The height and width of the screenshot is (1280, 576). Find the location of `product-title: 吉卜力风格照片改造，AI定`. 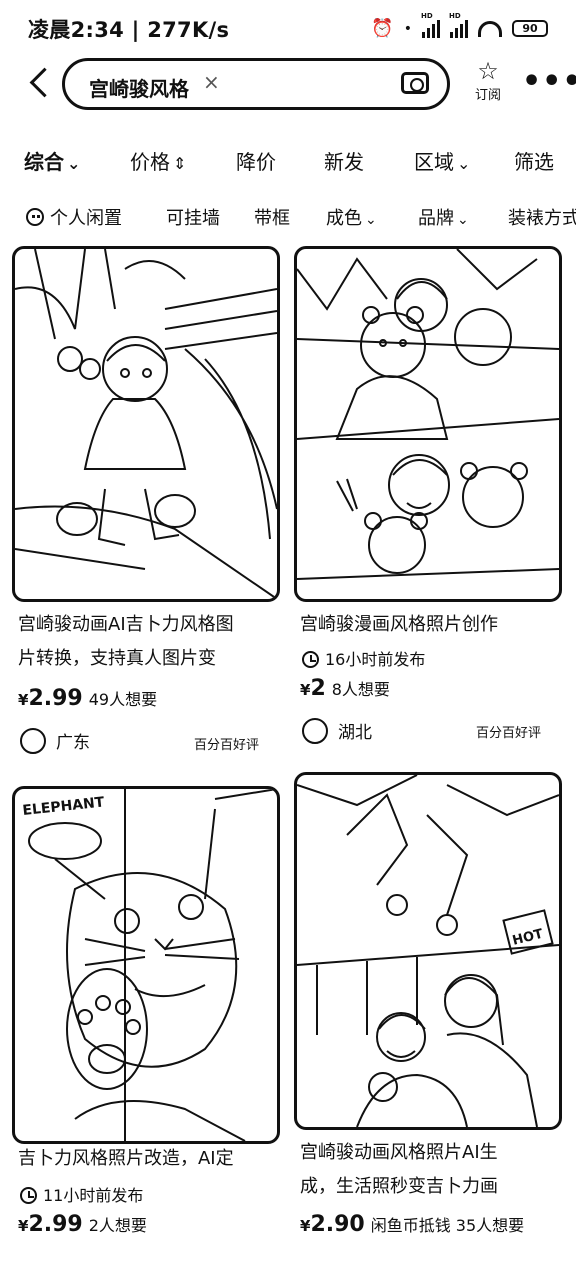

product-title: 吉卜力风格照片改造，AI定 is located at coordinates (126, 1158).